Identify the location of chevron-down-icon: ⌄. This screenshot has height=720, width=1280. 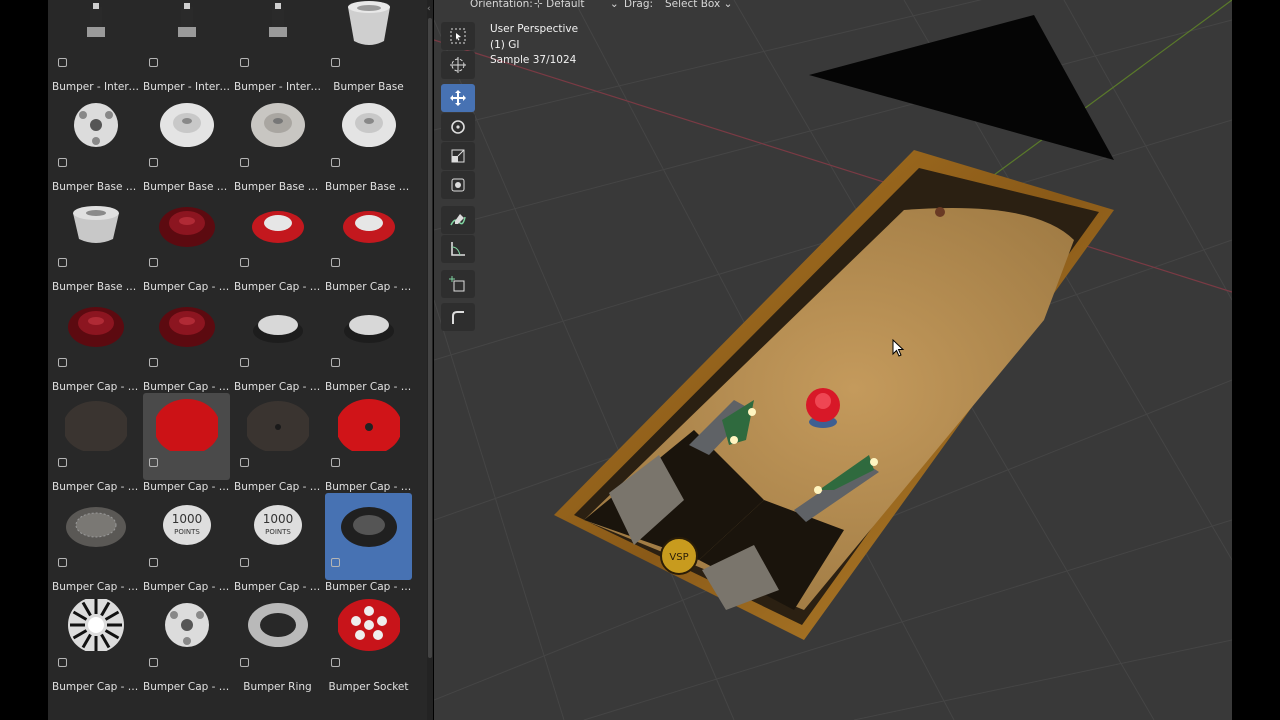
(614, 5).